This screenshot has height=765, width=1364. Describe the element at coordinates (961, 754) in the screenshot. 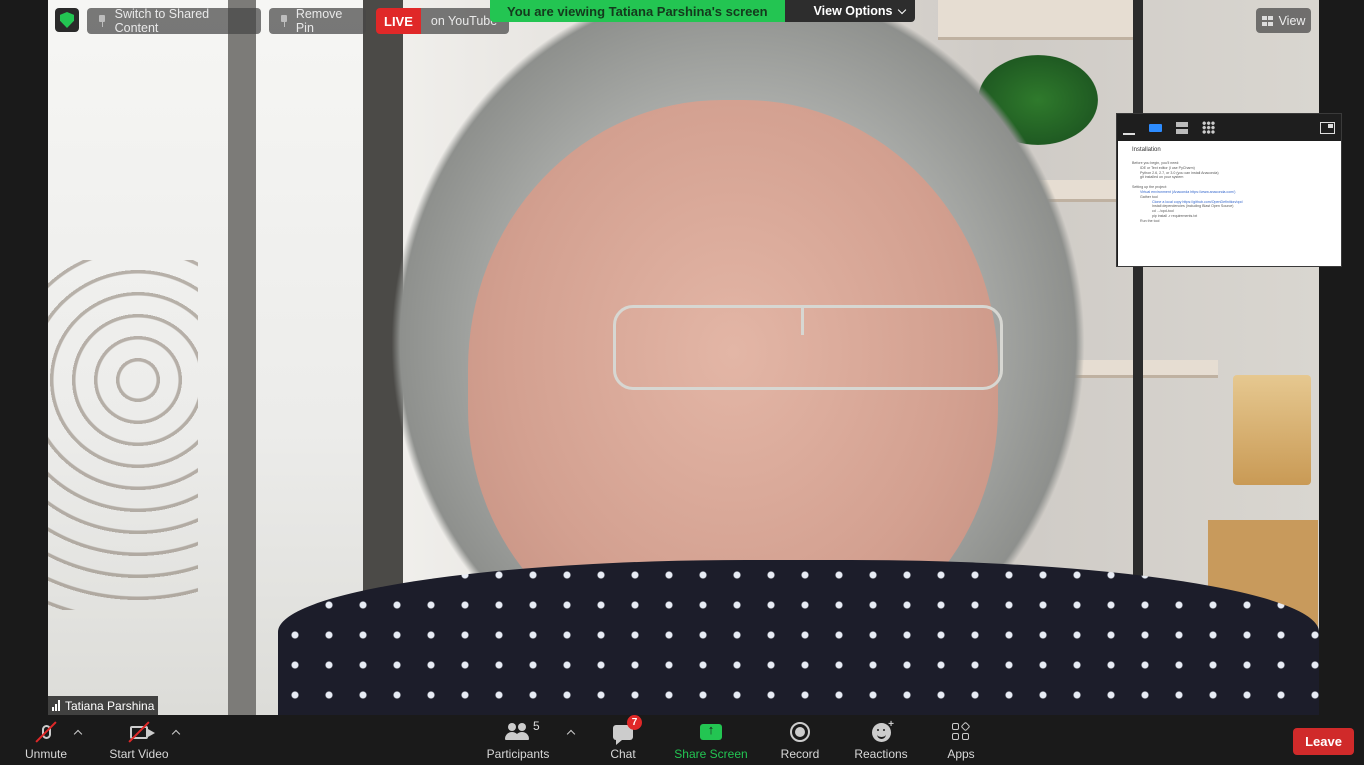

I see `apps-label: Apps` at that location.